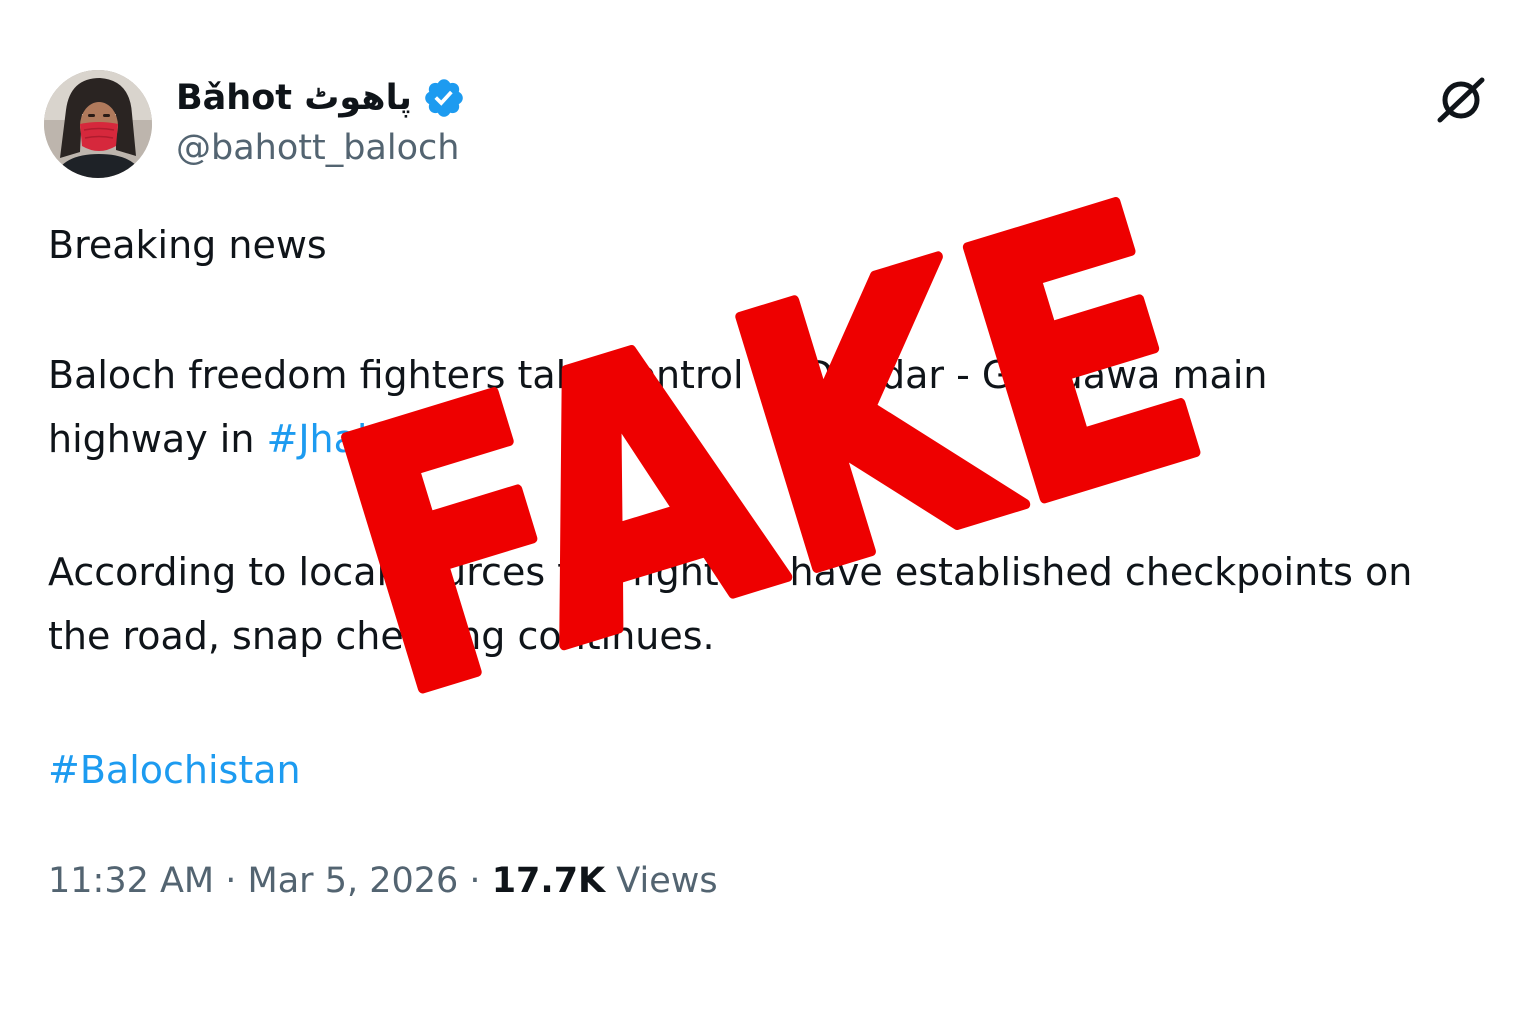 Image resolution: width=1536 pixels, height=1024 pixels. I want to click on tweet-meta: 11:32 AM · Mar 5, 2026 · 17.7K Views, so click(383, 881).